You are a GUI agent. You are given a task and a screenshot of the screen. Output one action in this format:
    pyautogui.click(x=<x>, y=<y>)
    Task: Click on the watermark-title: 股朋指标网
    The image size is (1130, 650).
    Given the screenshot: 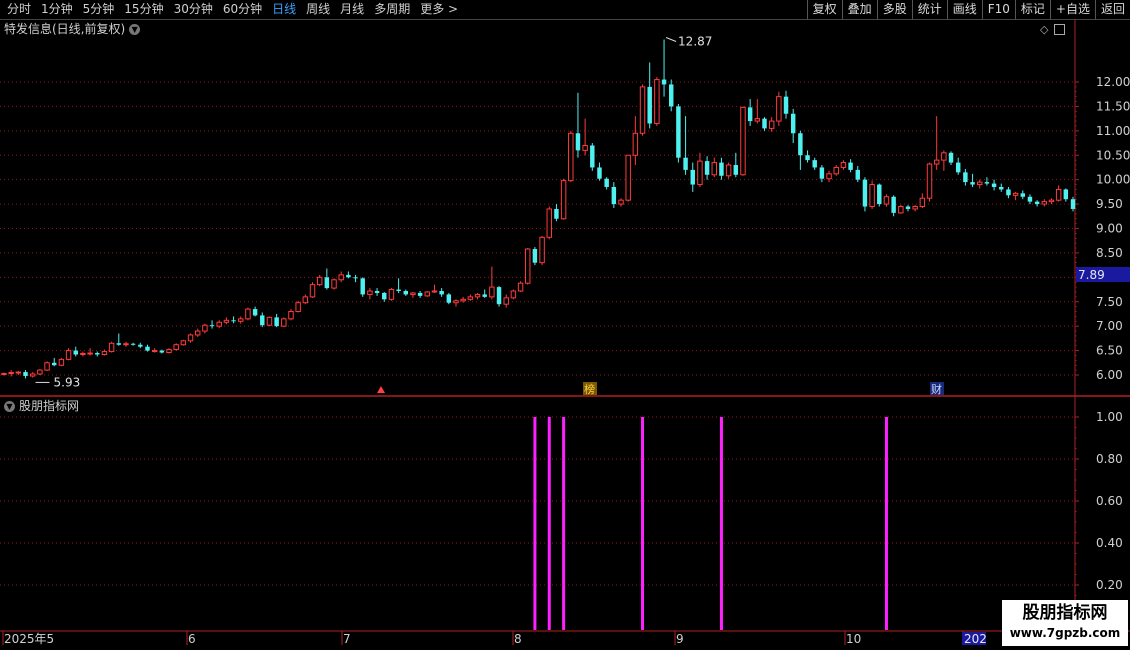 What is the action you would take?
    pyautogui.click(x=1065, y=613)
    